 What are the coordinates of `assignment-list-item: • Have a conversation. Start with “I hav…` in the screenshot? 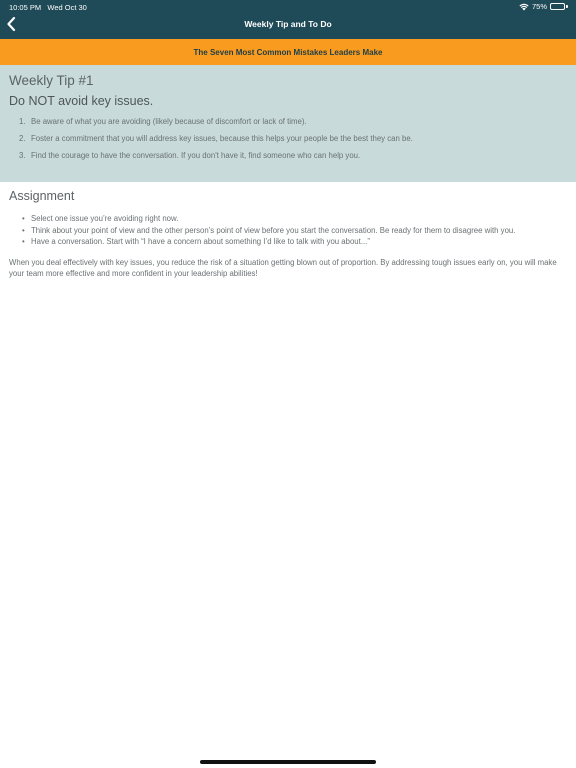 It's located at (294, 242).